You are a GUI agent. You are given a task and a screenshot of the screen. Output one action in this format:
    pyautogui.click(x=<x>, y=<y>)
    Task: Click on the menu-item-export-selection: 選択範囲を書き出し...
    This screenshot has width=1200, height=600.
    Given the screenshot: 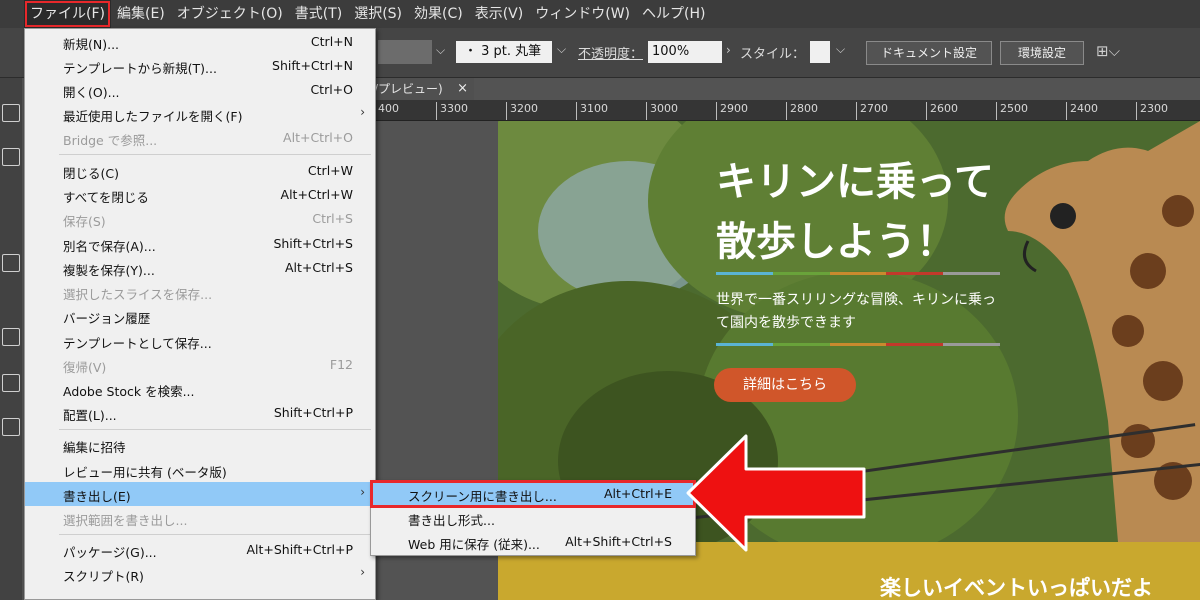 What is the action you would take?
    pyautogui.click(x=200, y=518)
    